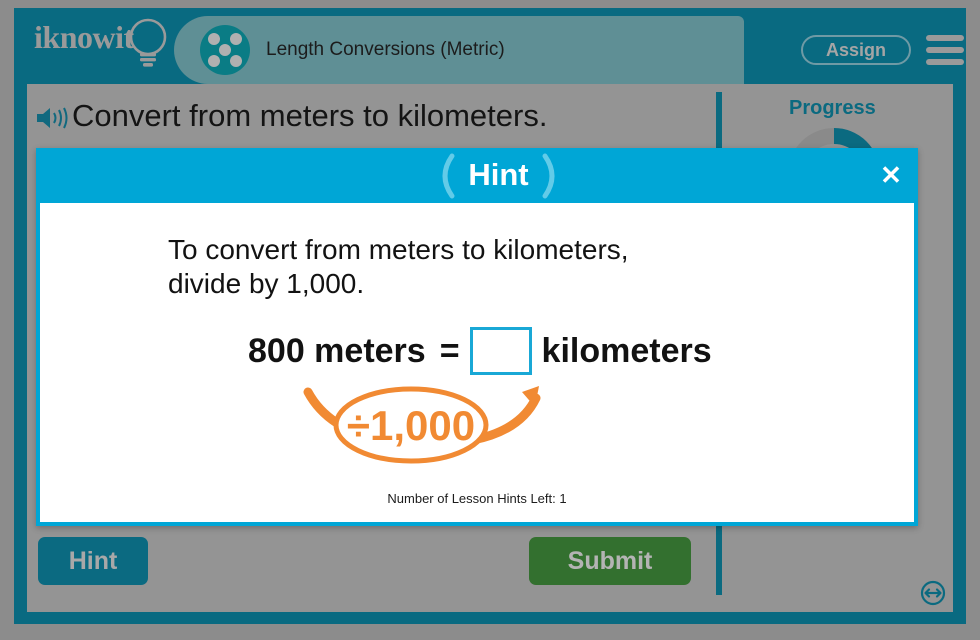 This screenshot has width=980, height=640. I want to click on iknowit-logo: iknowit, so click(106, 42).